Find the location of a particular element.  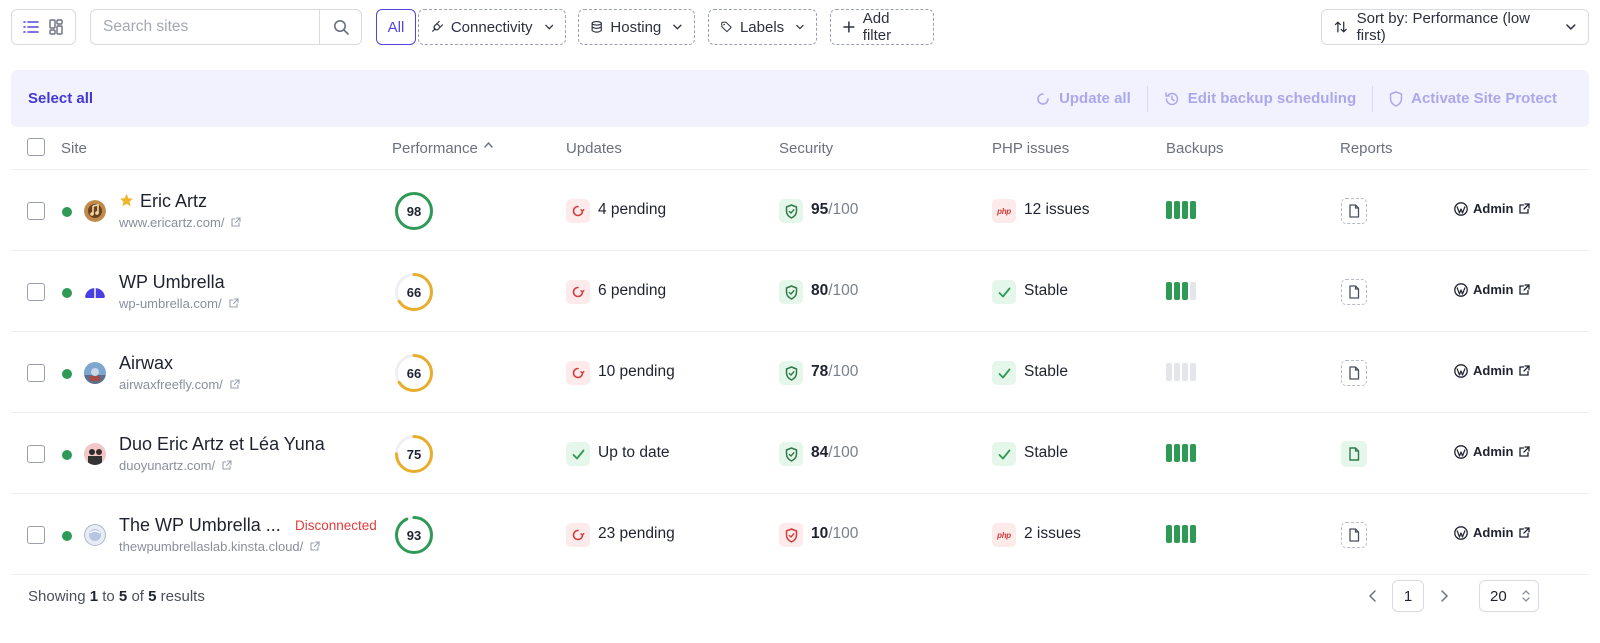

security-score: 84/100 is located at coordinates (834, 453).